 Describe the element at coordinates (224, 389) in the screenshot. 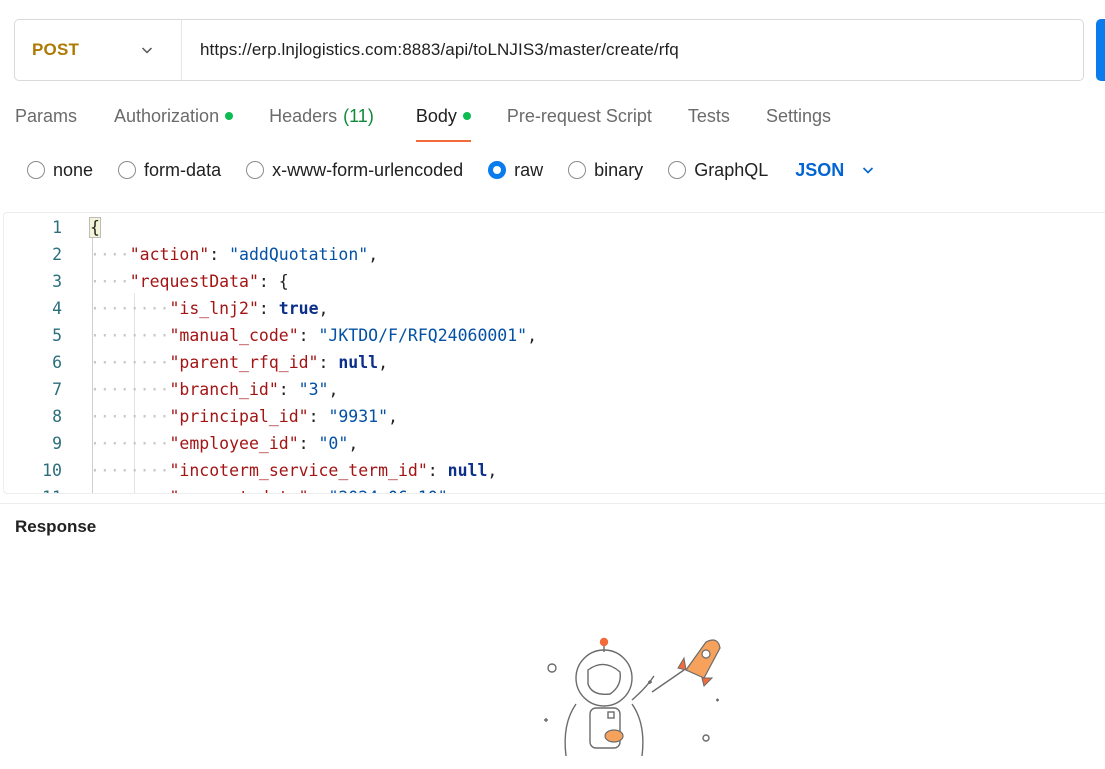

I see `json-key: "branch_id"` at that location.